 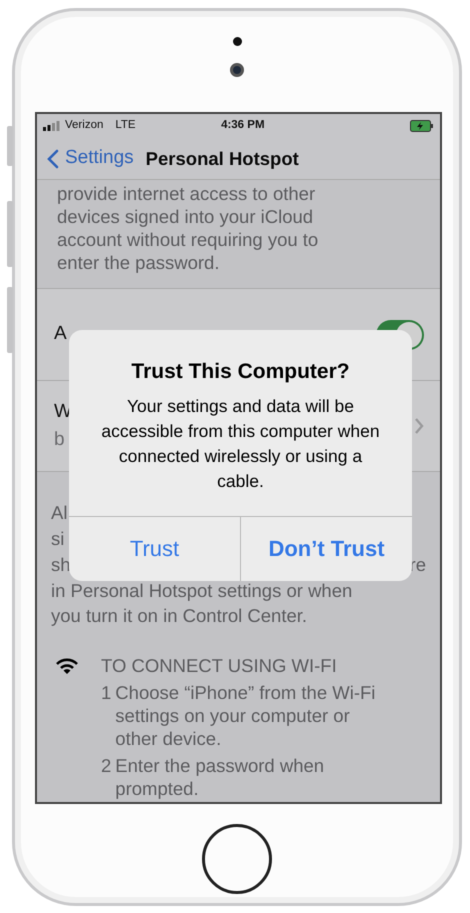 What do you see at coordinates (106, 766) in the screenshot?
I see `step-number: 2` at bounding box center [106, 766].